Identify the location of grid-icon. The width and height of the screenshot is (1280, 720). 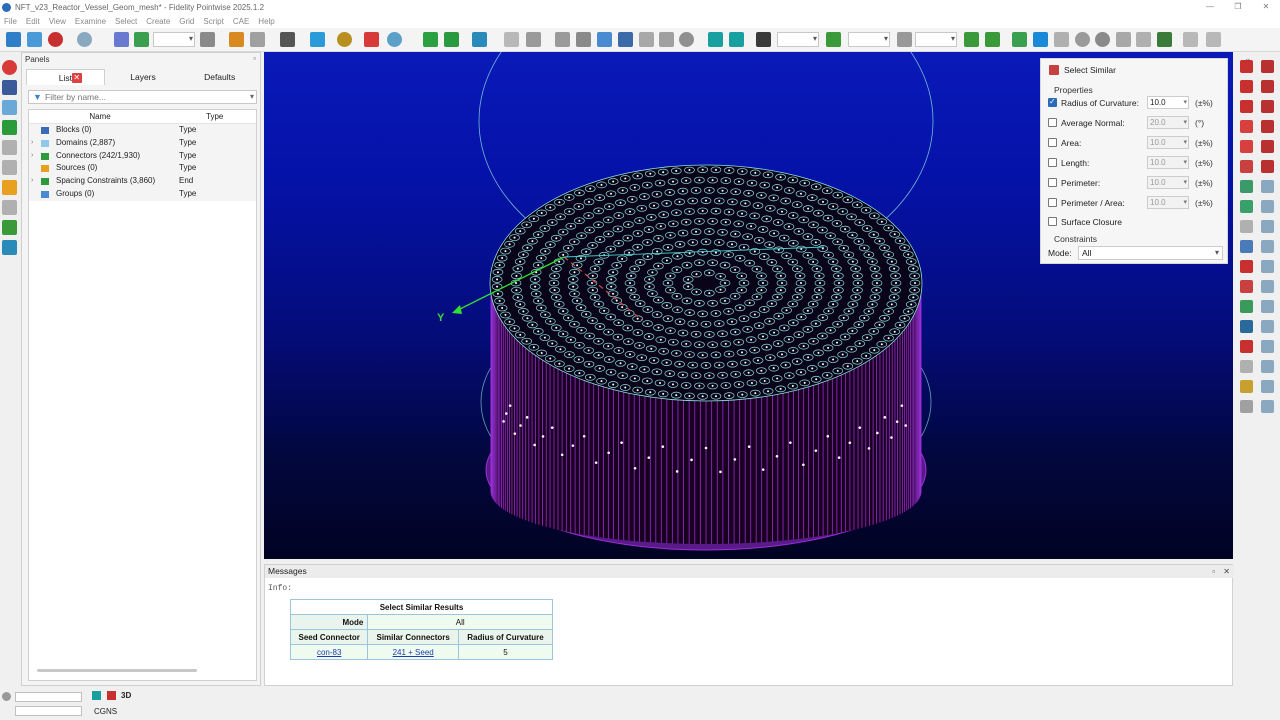
(715, 39).